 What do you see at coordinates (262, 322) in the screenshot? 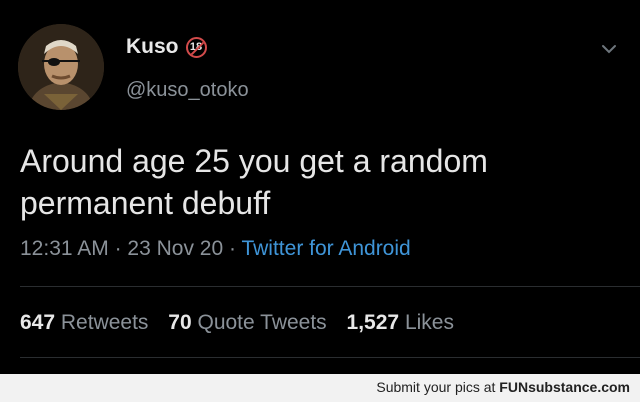
I see `quote-tweets-label: Quote Tweets` at bounding box center [262, 322].